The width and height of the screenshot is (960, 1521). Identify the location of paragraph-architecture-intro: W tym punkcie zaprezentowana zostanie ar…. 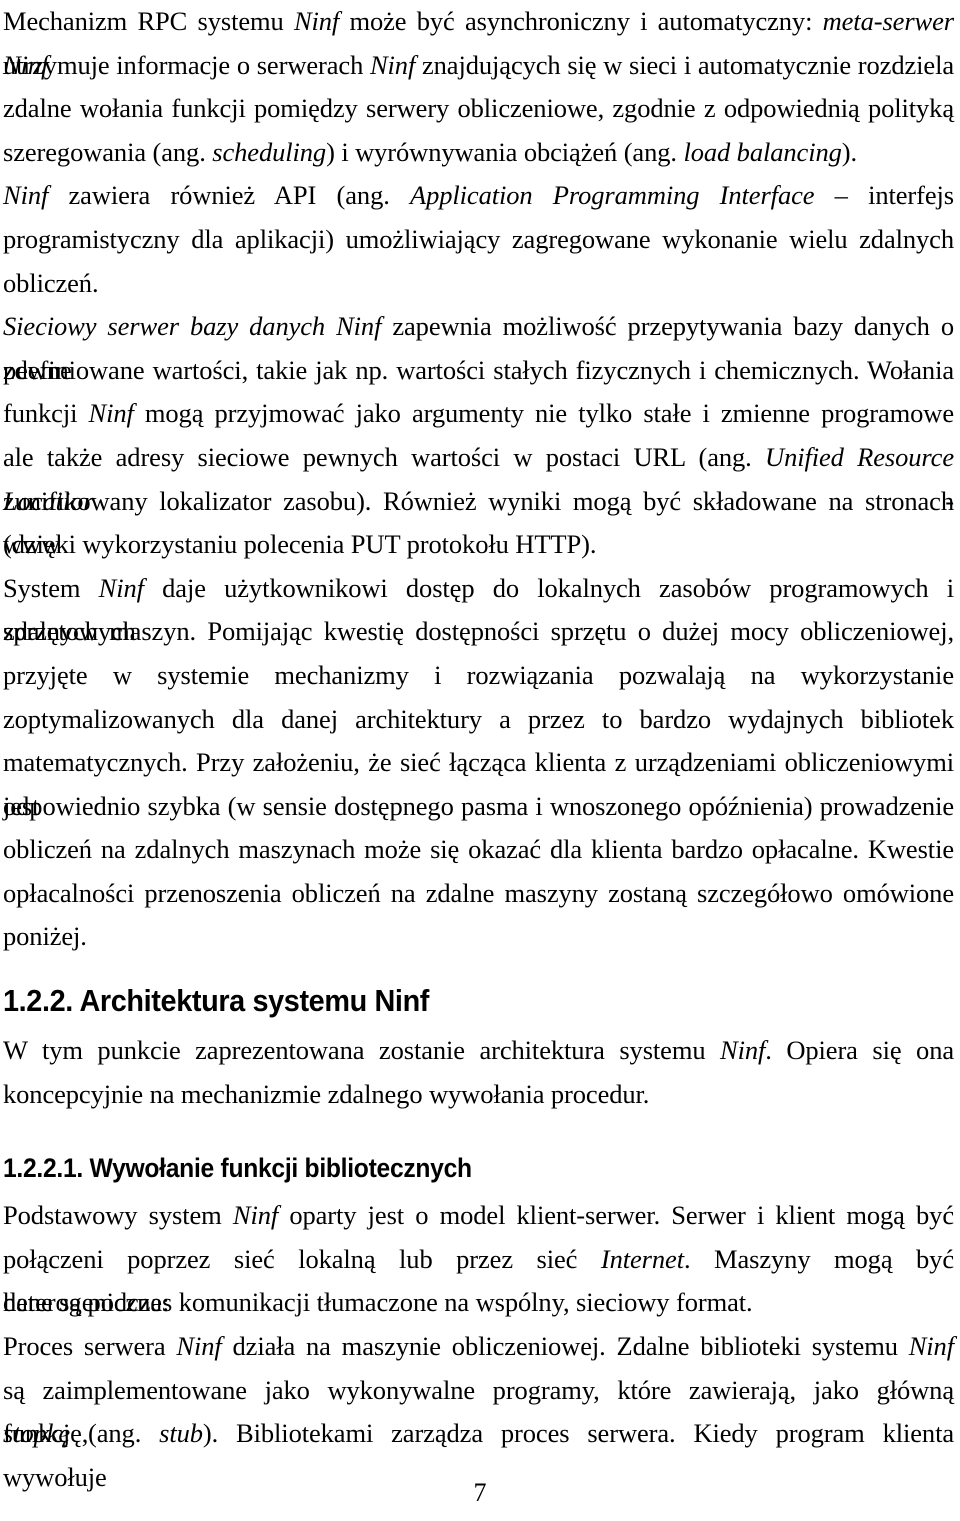
(478, 1072).